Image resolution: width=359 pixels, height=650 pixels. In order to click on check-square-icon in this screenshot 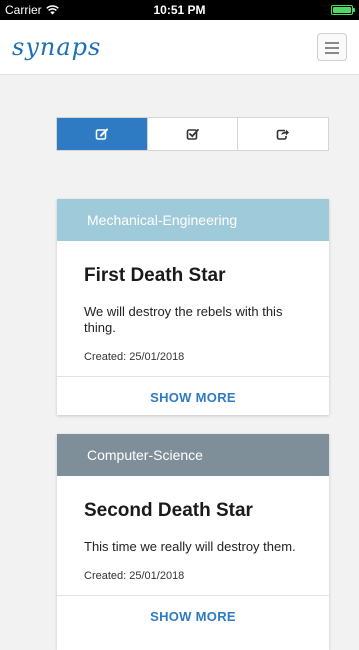, I will do `click(192, 134)`.